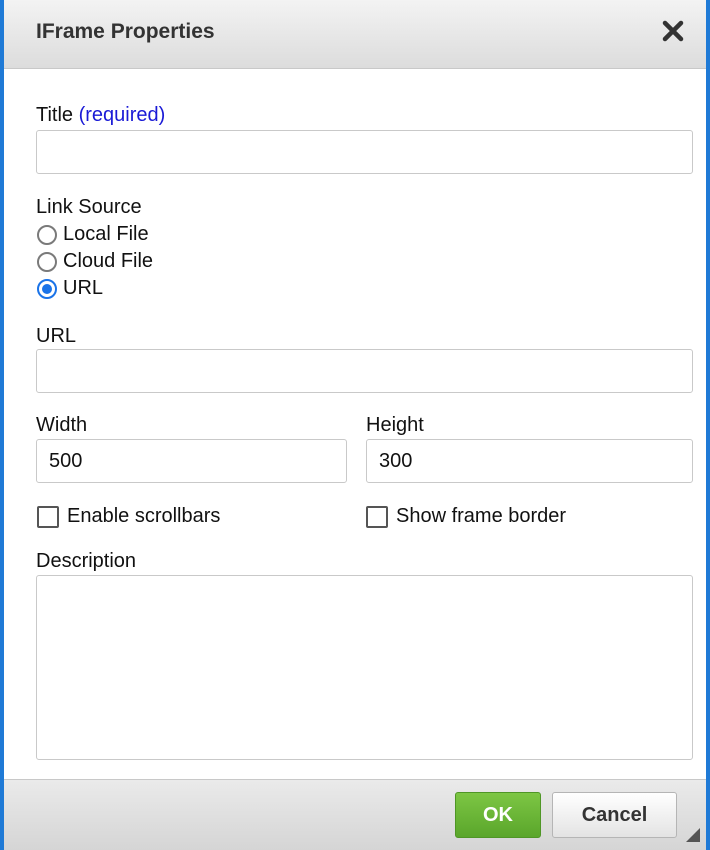  What do you see at coordinates (355, 34) in the screenshot?
I see `dialog-titlebar: IFrame Properties` at bounding box center [355, 34].